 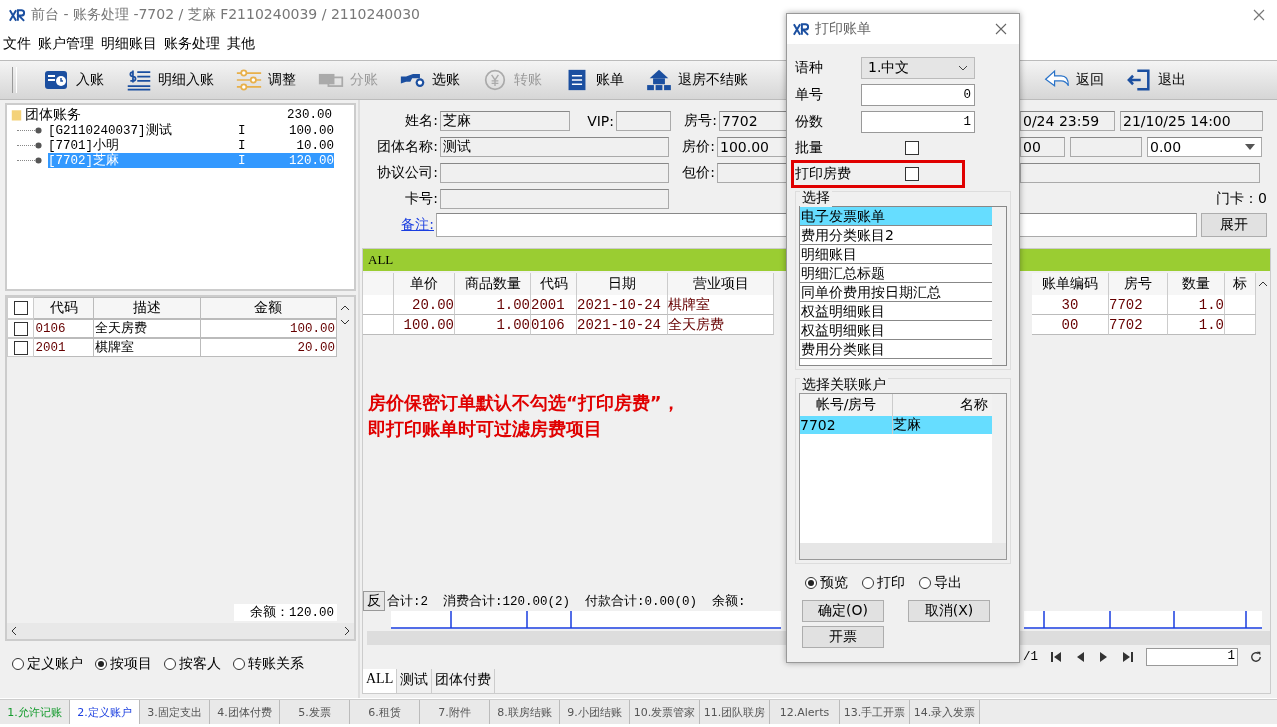 What do you see at coordinates (268, 308) in the screenshot?
I see `column-header: 金额` at bounding box center [268, 308].